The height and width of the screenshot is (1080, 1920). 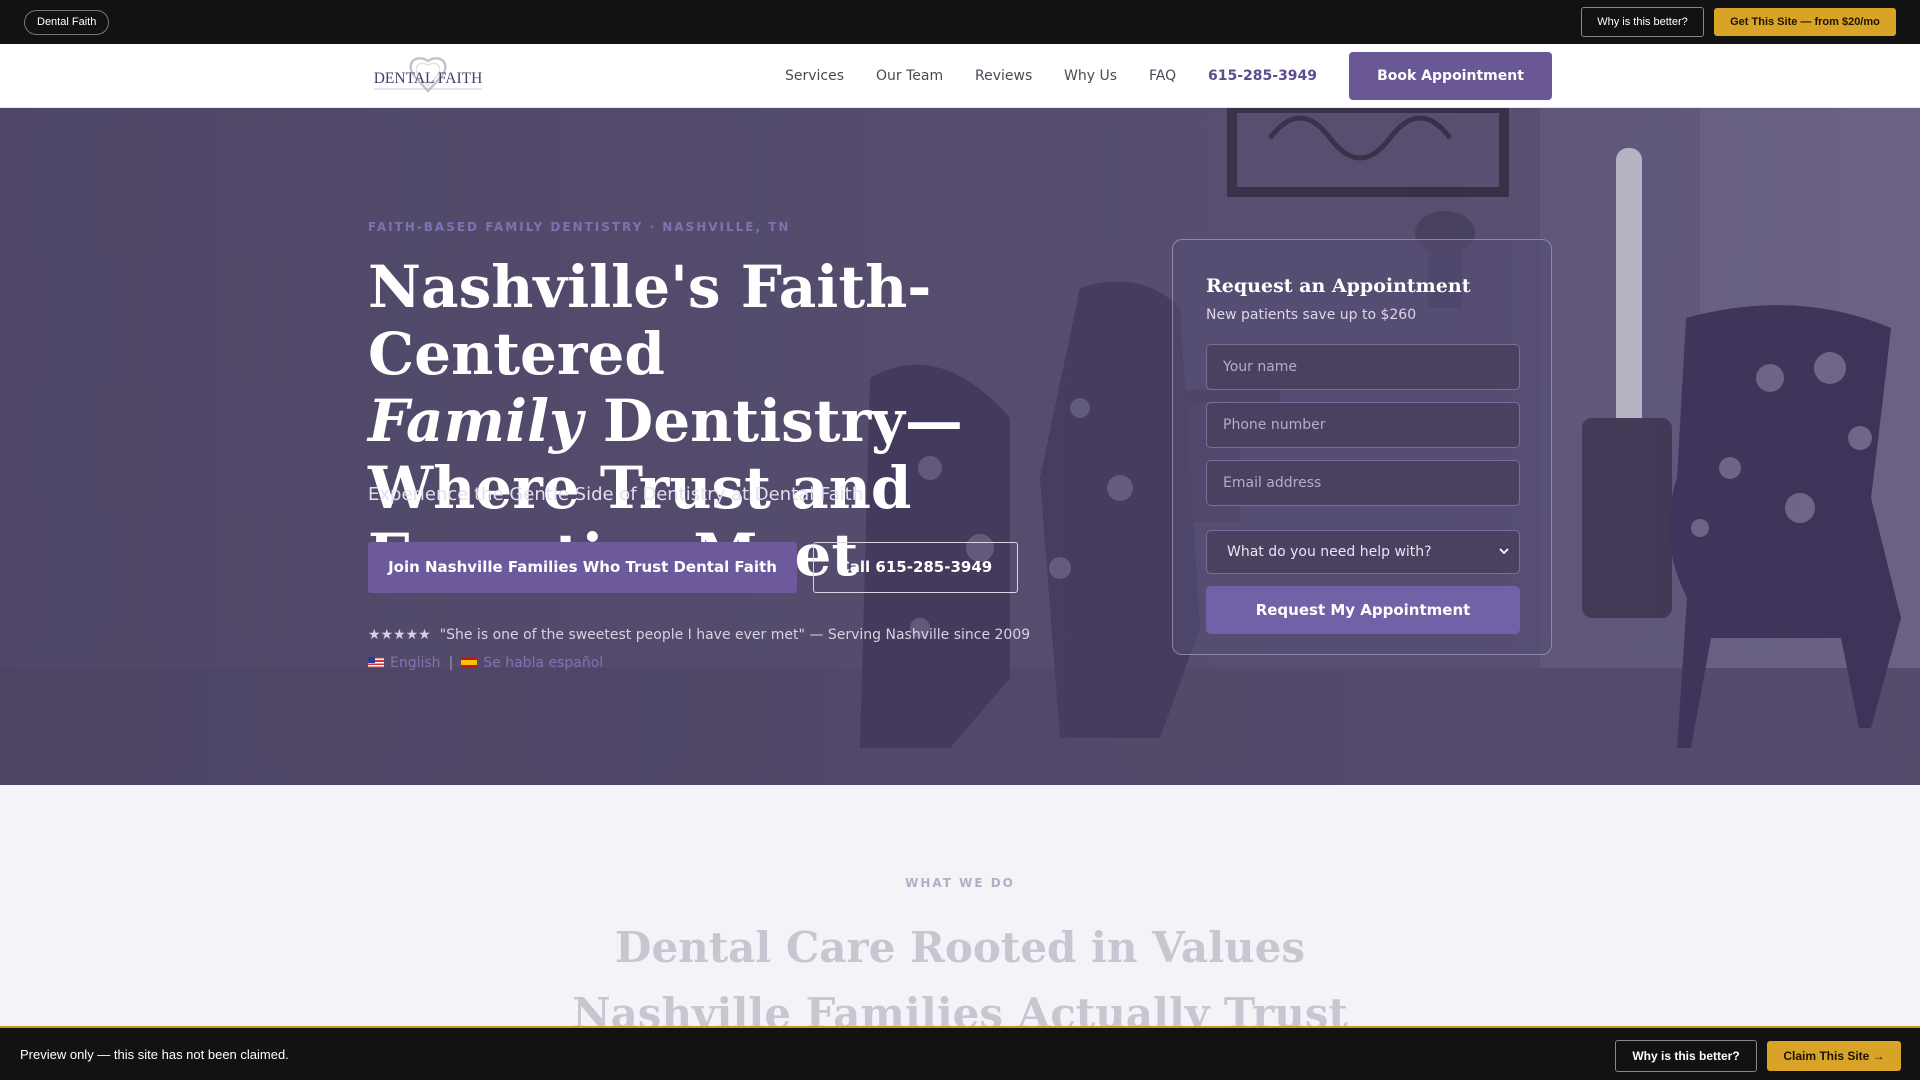 What do you see at coordinates (1642, 22) in the screenshot?
I see `why-better-button: Why is this better?` at bounding box center [1642, 22].